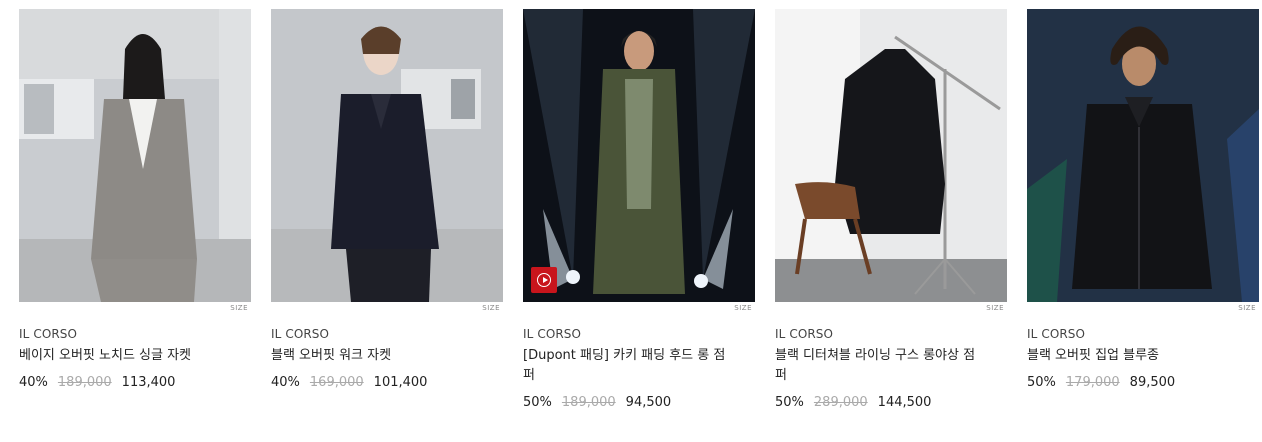 The height and width of the screenshot is (442, 1262). What do you see at coordinates (648, 402) in the screenshot?
I see `sale-price: 94,500` at bounding box center [648, 402].